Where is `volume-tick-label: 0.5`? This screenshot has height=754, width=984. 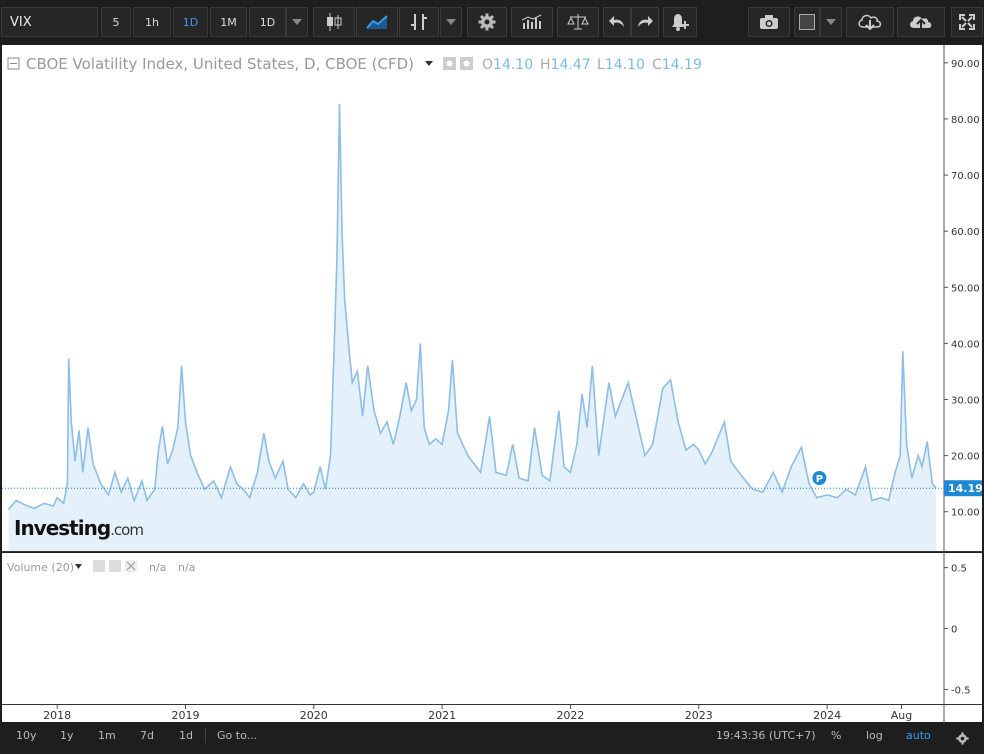 volume-tick-label: 0.5 is located at coordinates (959, 569).